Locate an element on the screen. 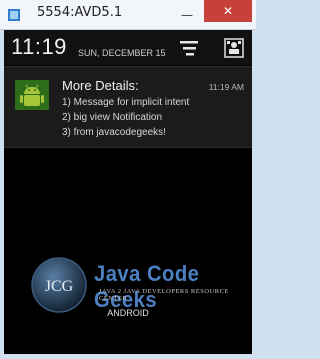 Image resolution: width=320 pixels, height=359 pixels. android-caption: ANDROID is located at coordinates (128, 313).